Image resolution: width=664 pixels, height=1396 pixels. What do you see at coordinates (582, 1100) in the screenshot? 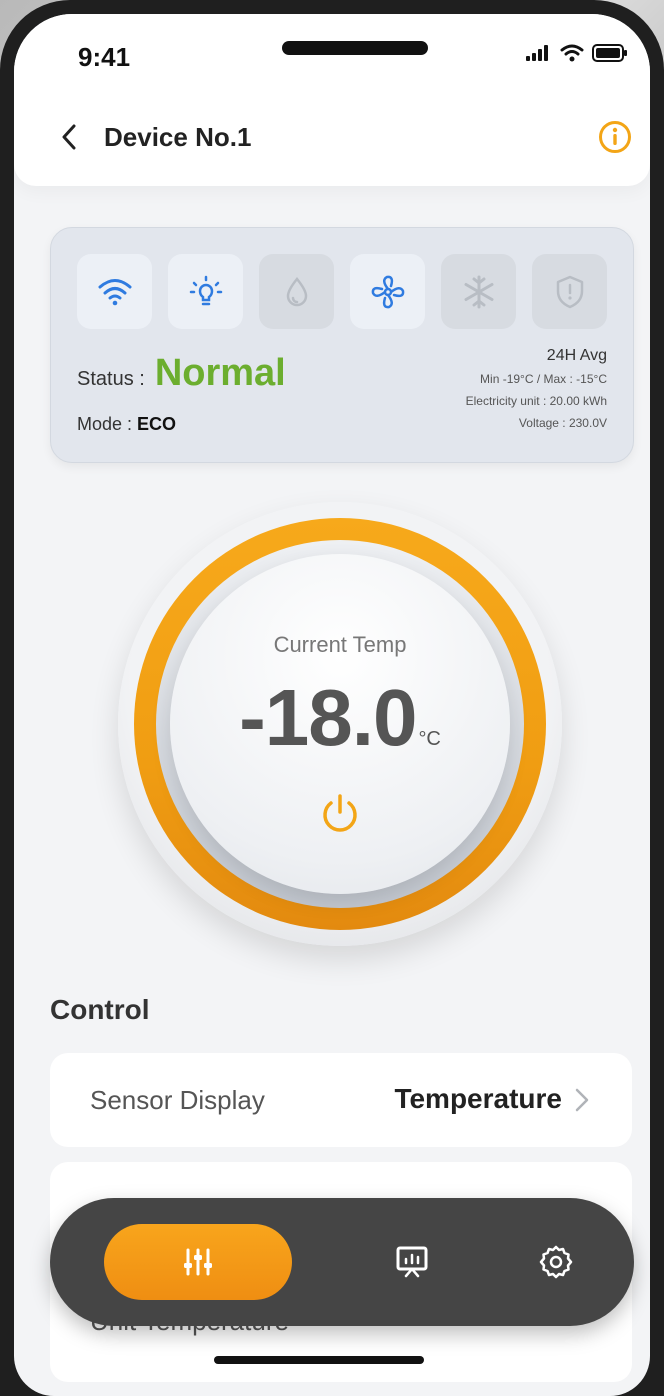
I see `chevron-right-icon` at bounding box center [582, 1100].